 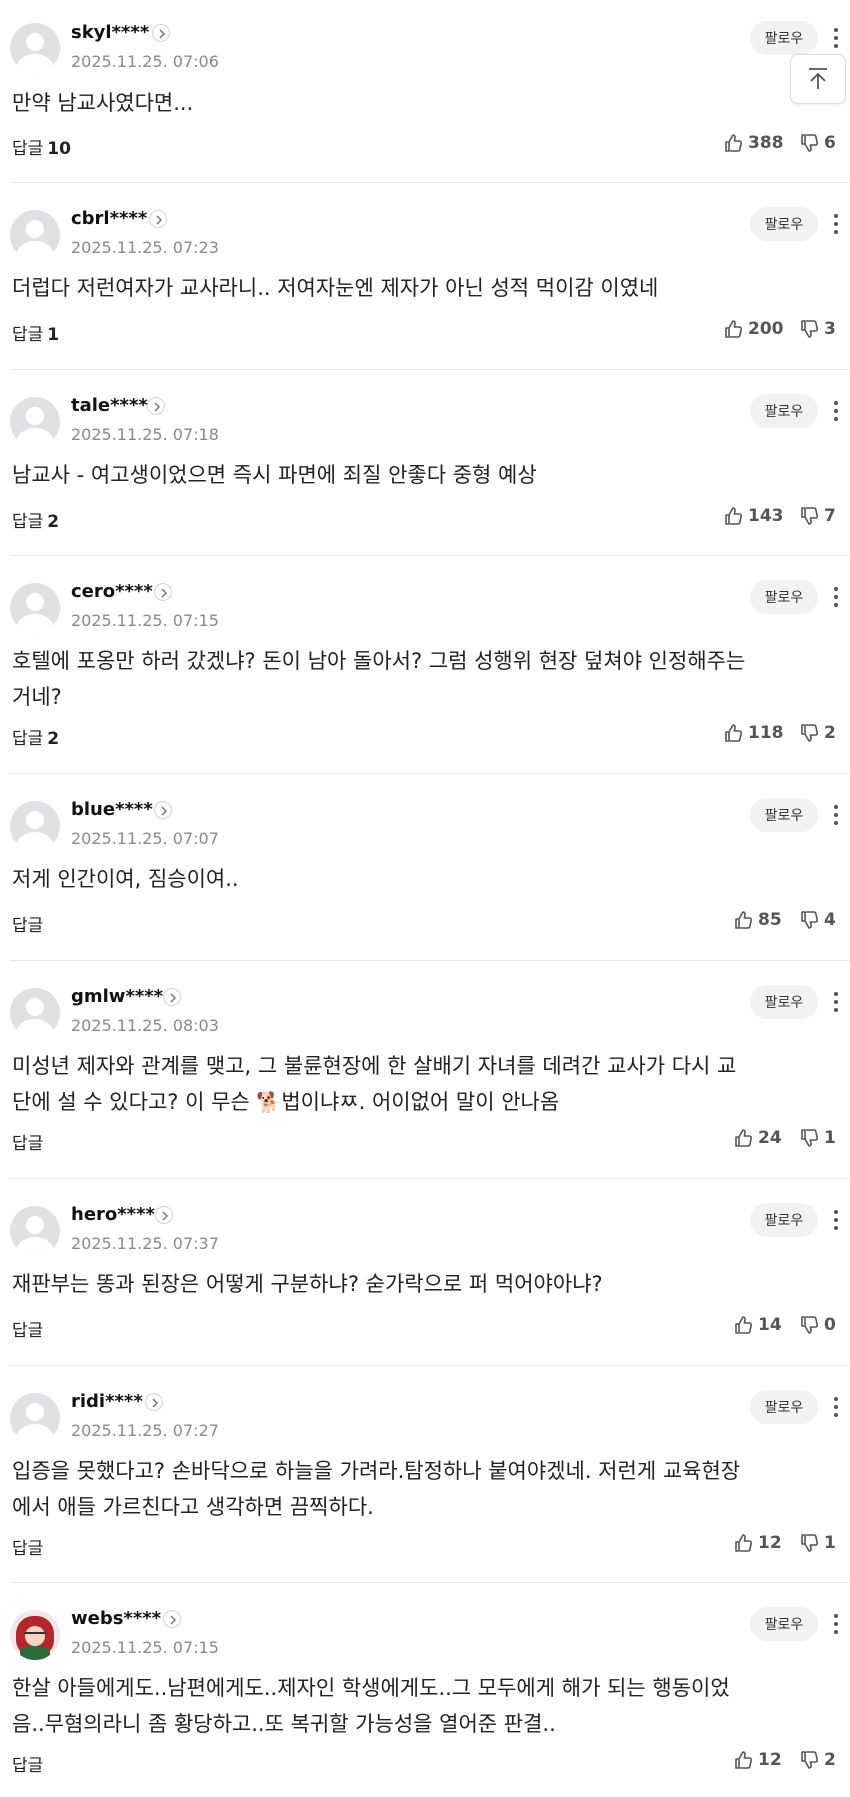 I want to click on dislike-button: 6, so click(x=818, y=143).